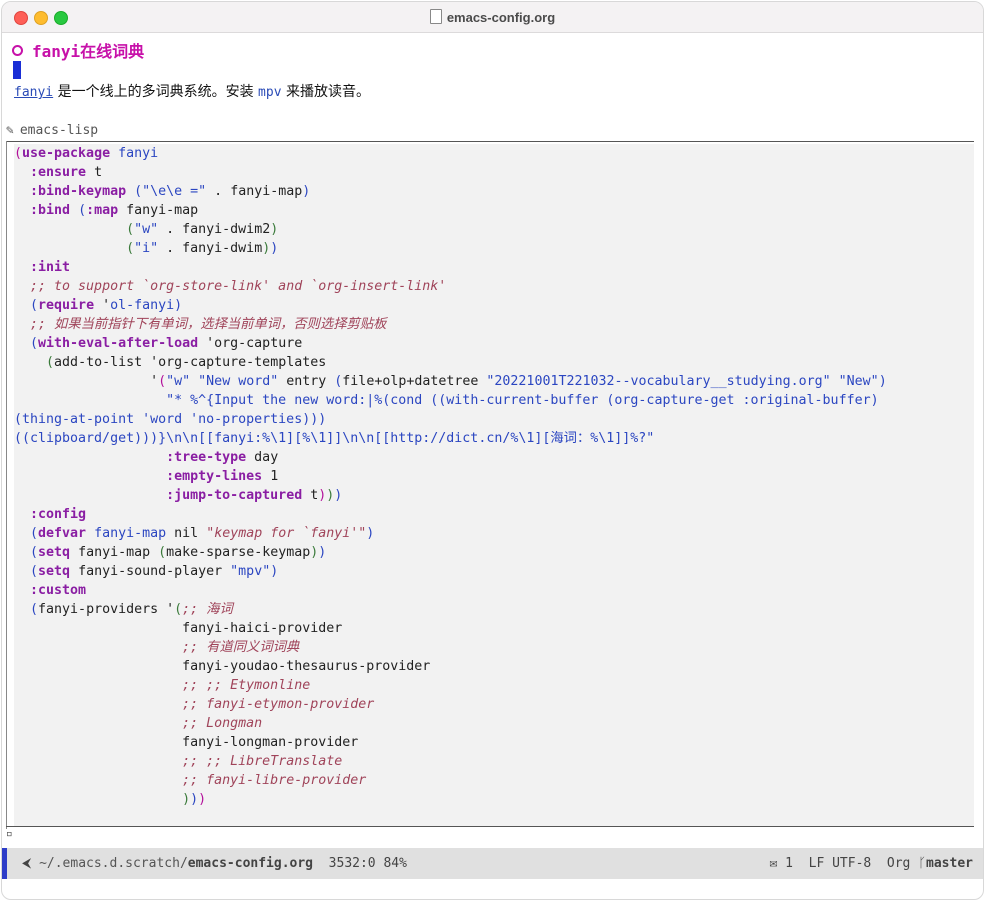  I want to click on code-token: fanyi-haici-provider, so click(178, 628).